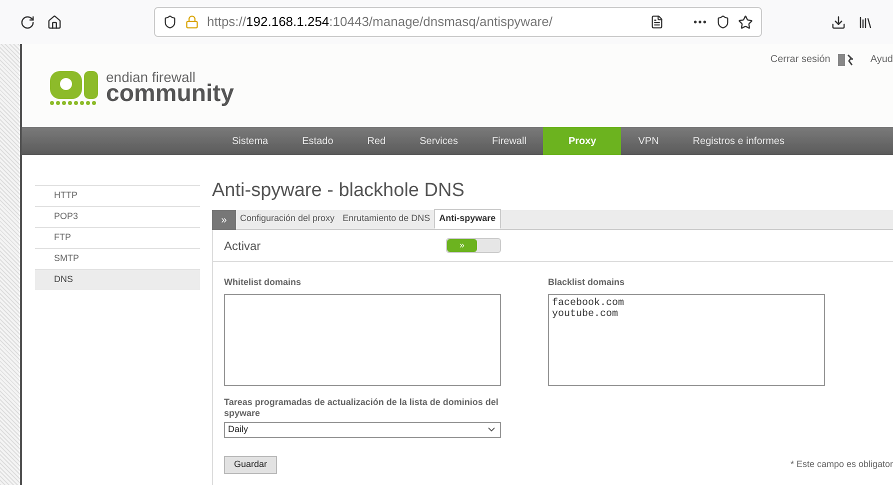  I want to click on reader-icon, so click(657, 22).